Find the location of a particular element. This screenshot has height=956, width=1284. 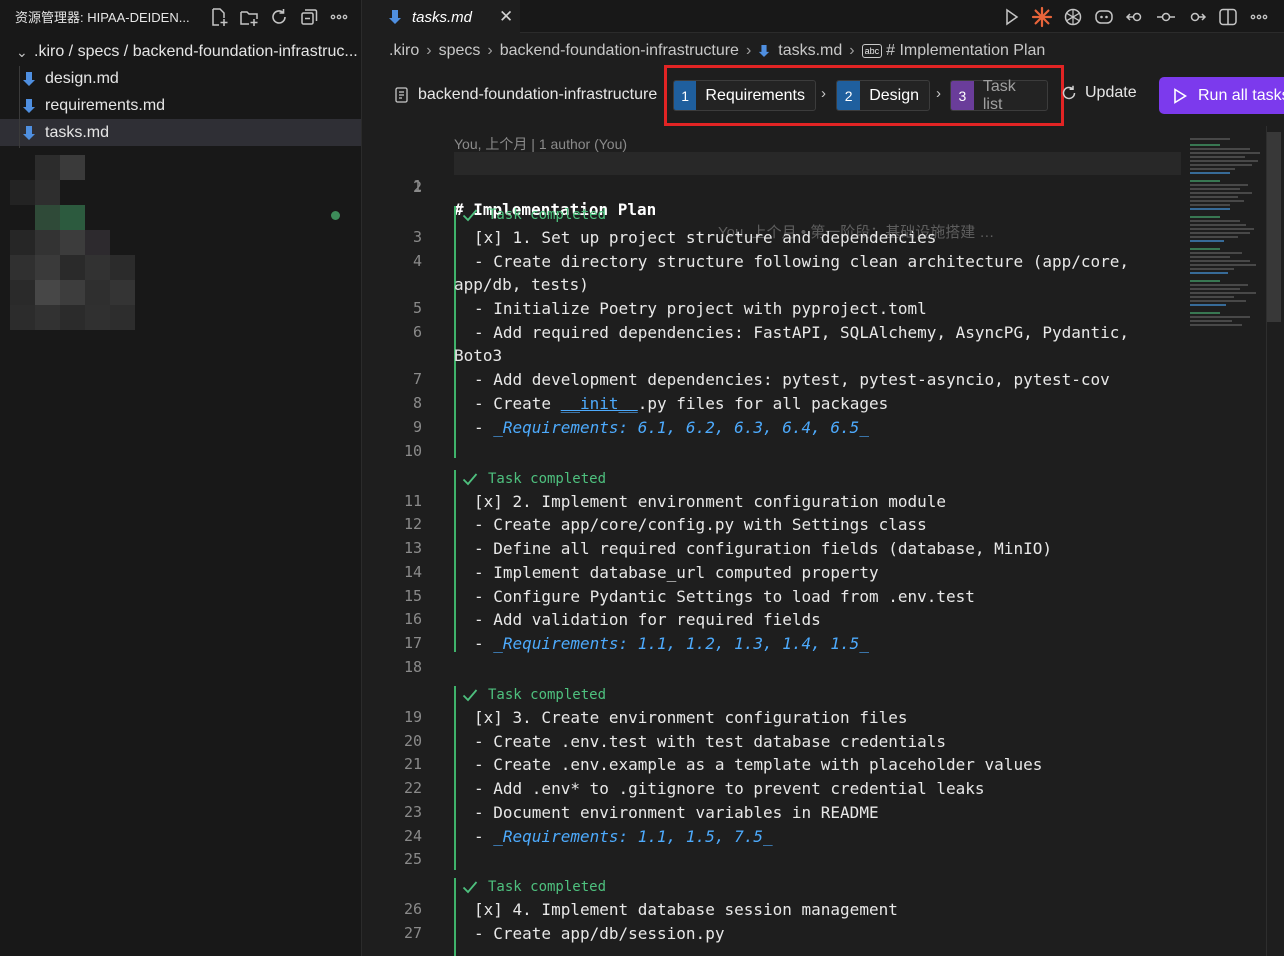

update-label: Update is located at coordinates (1111, 92).